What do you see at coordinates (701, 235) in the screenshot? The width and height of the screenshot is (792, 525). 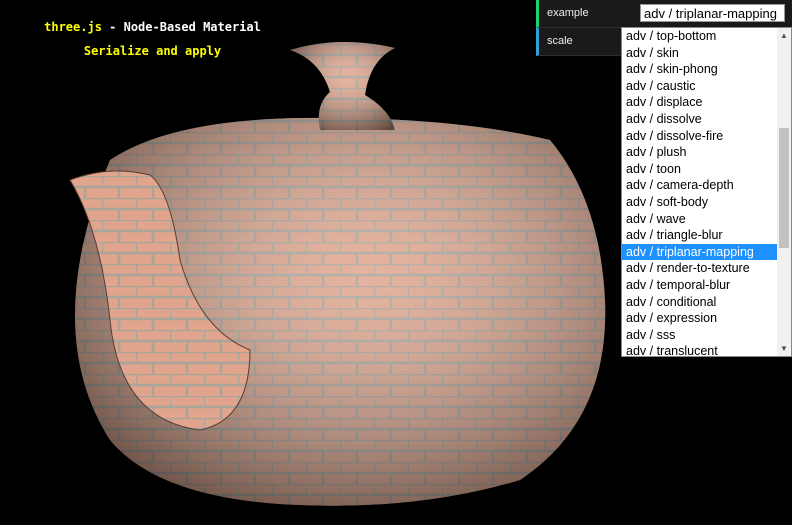 I see `dropdown-option: adv / triangle-blur` at bounding box center [701, 235].